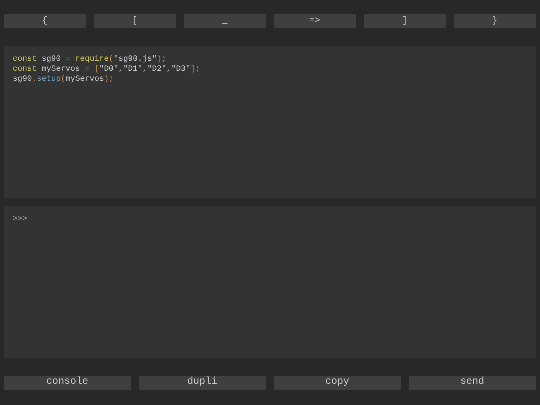 The image size is (540, 405). Describe the element at coordinates (90, 60) in the screenshot. I see `code-line: const sg90 = require("sg90.js");` at that location.